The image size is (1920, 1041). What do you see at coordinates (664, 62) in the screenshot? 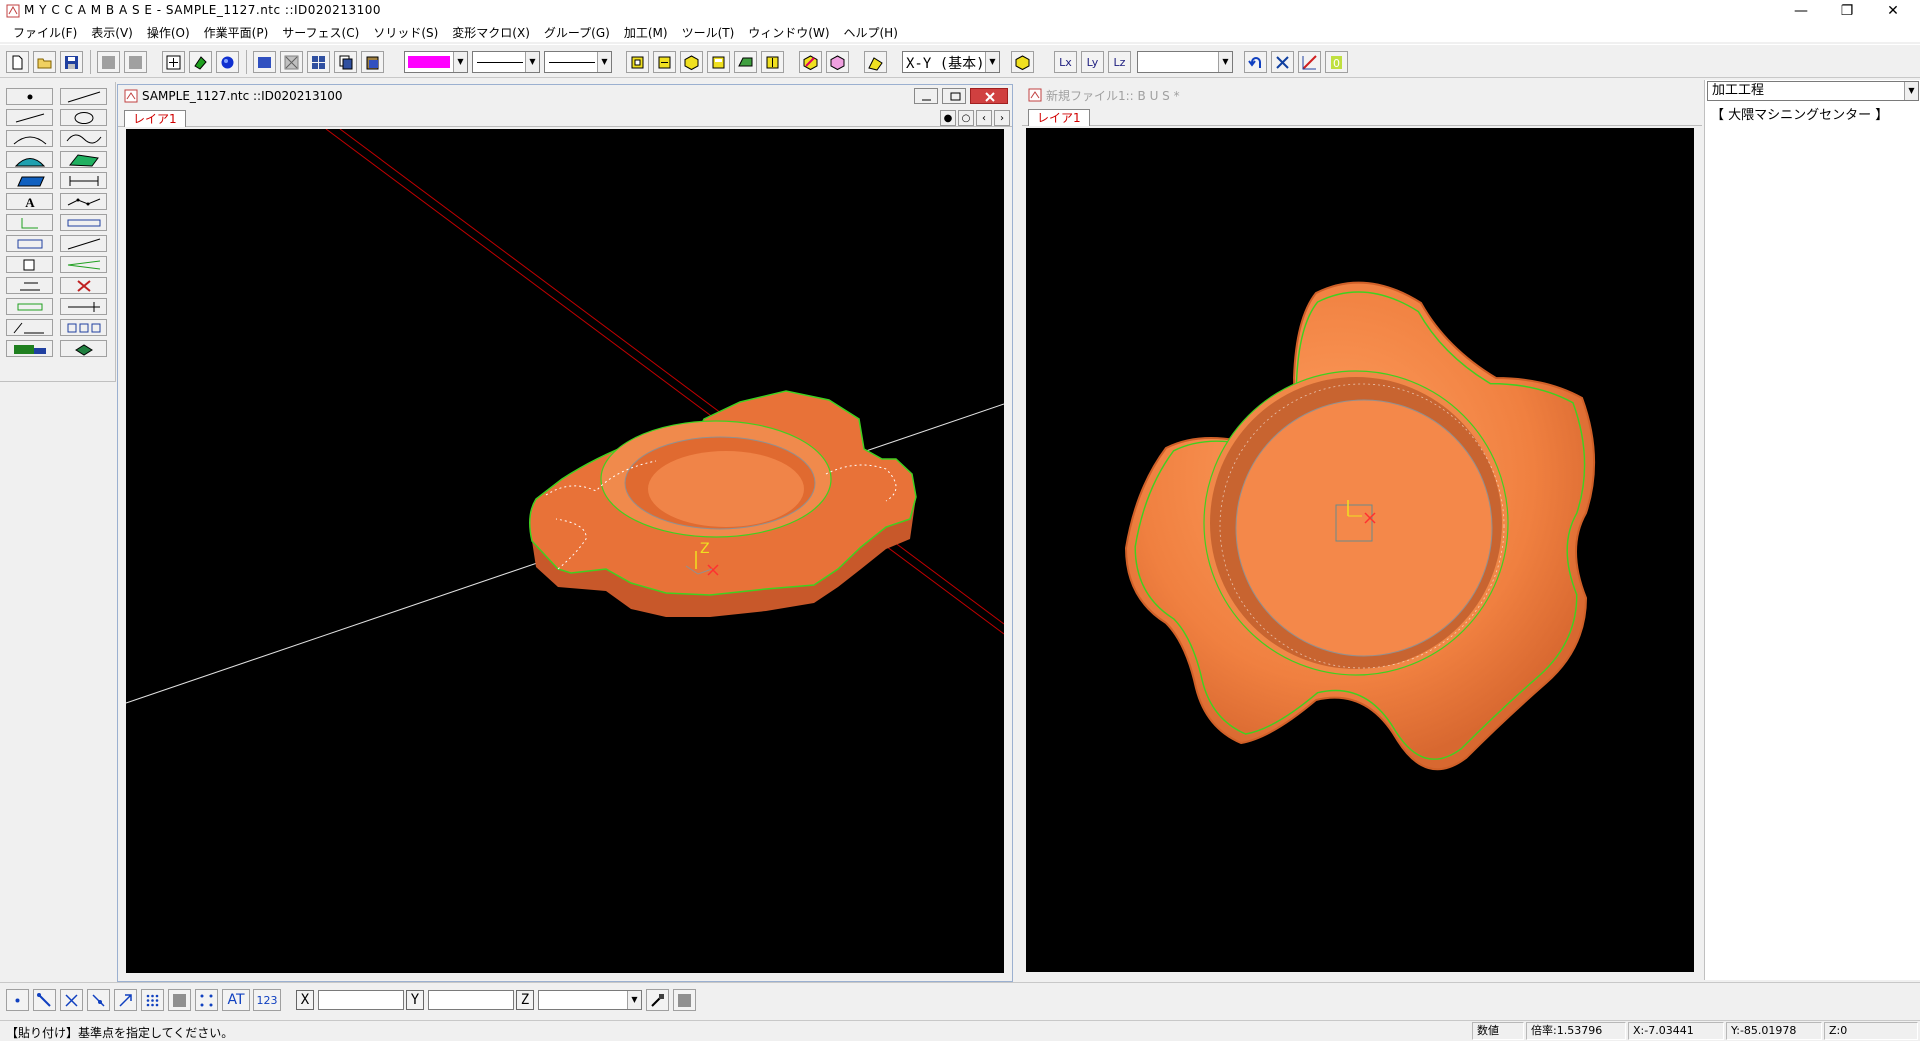
I see `view-cube-side-button` at bounding box center [664, 62].